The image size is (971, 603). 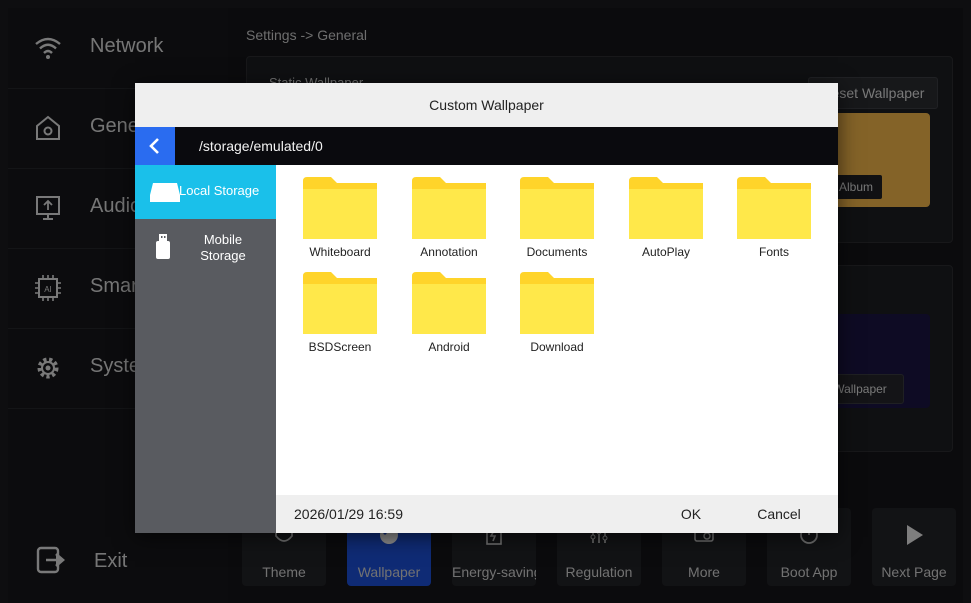 I want to click on hard-drive-icon, so click(x=165, y=192).